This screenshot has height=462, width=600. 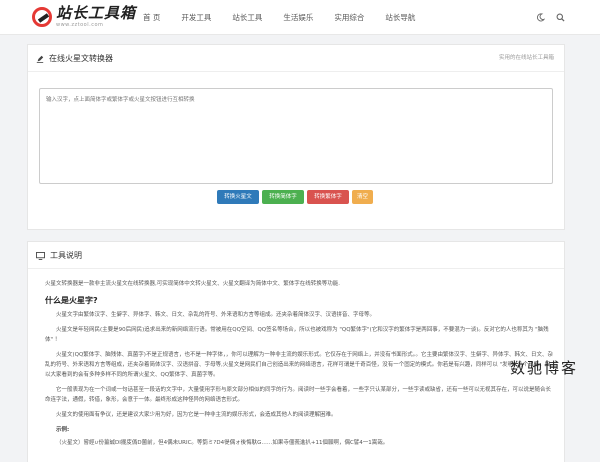 I want to click on monitor-icon, so click(x=40, y=255).